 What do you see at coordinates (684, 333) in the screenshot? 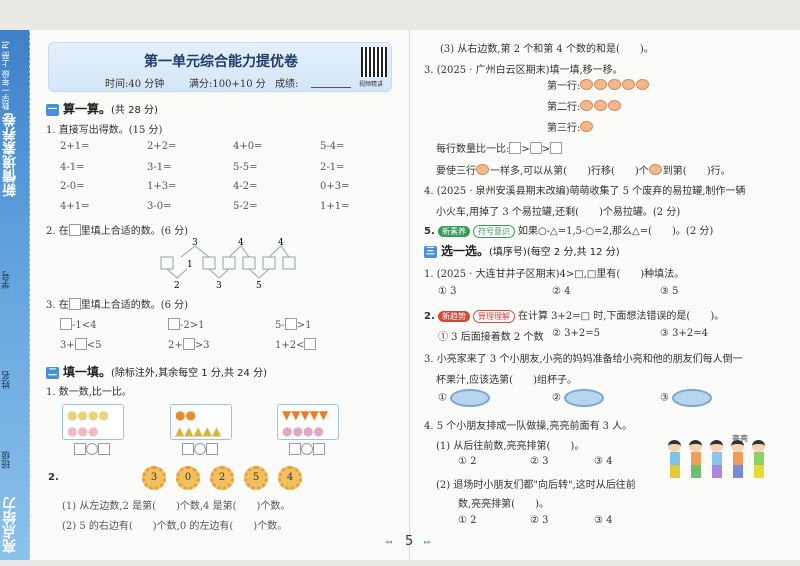
I see `option: ③ 3+2=4` at bounding box center [684, 333].